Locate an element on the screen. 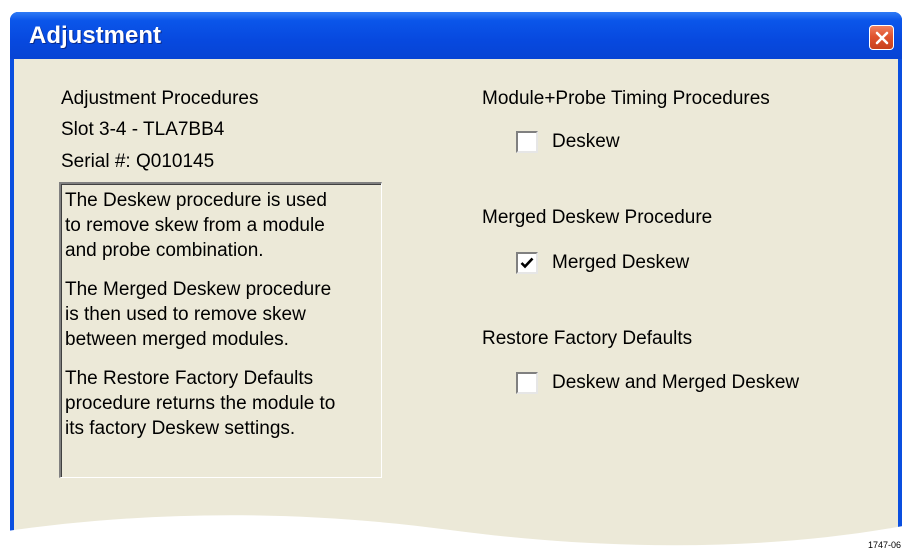 The width and height of the screenshot is (903, 552). procedures-heading: Adjustment Procedures is located at coordinates (160, 98).